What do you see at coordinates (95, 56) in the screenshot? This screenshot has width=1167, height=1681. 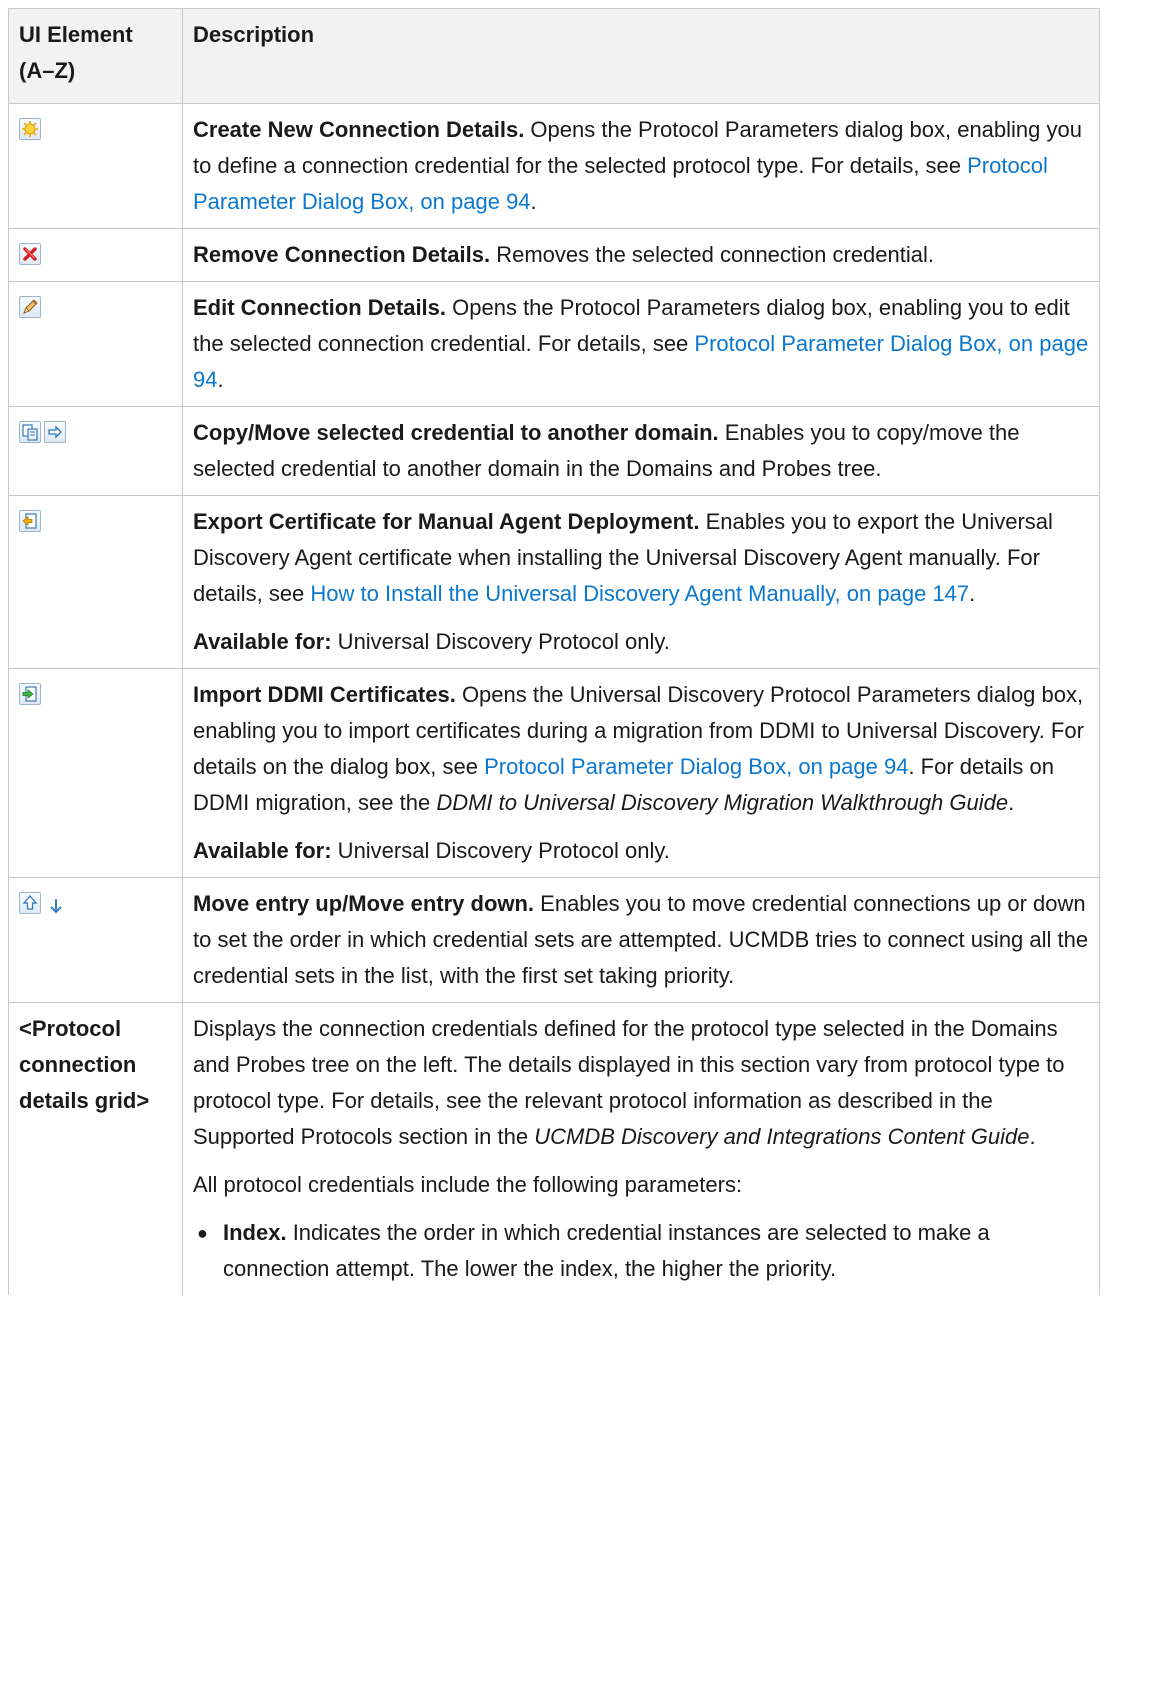 I see `header-ui-element: UI Element (A–Z)` at bounding box center [95, 56].